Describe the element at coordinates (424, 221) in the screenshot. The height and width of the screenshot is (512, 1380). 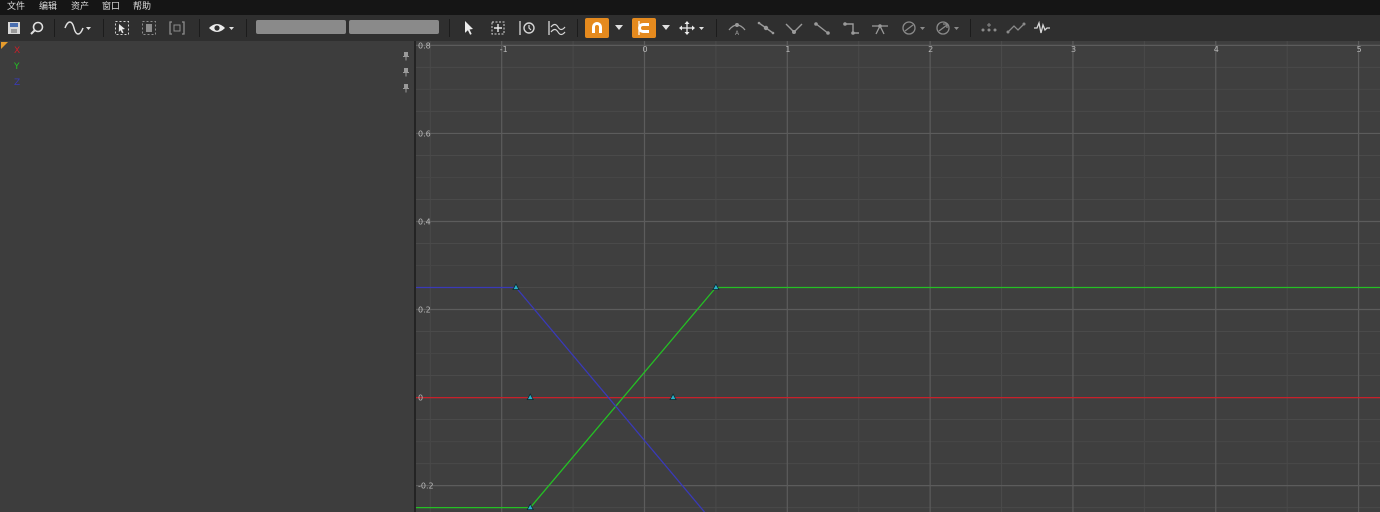
I see `y-tick-label: 0.4` at that location.